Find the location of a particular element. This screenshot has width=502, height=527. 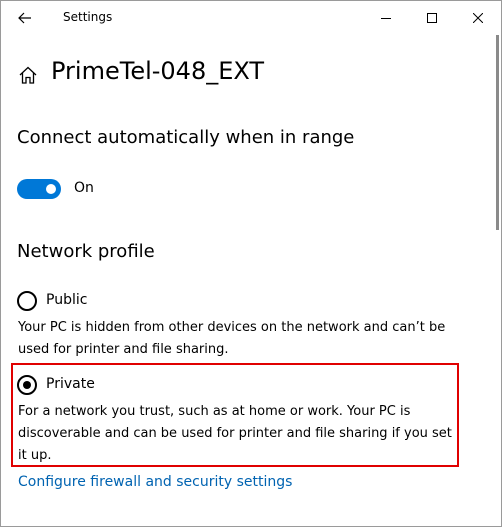

toggle-knob is located at coordinates (51, 189).